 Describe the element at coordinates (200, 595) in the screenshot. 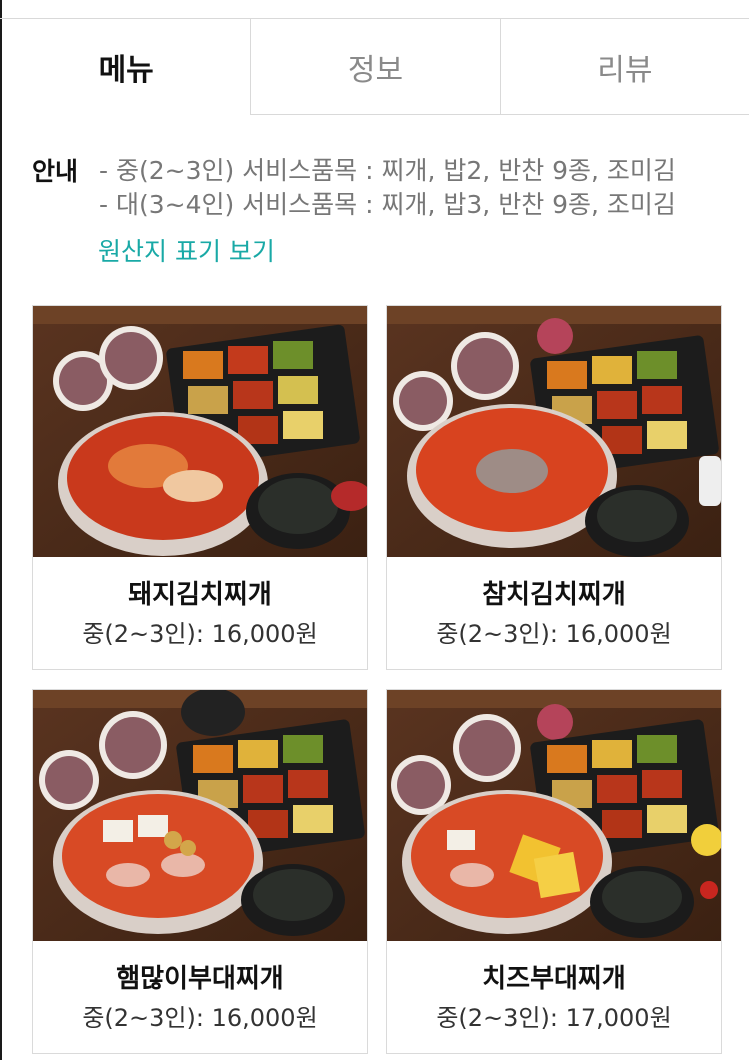

I see `menu-item-name: 돼지김치찌개` at that location.